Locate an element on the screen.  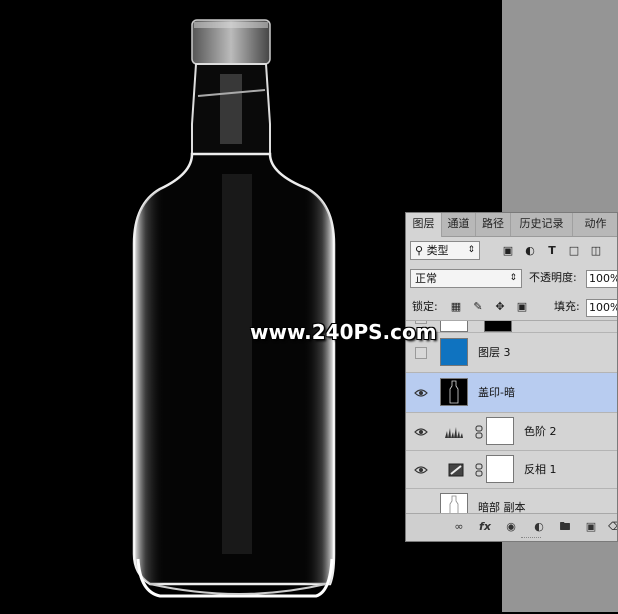
layer-name: 色阶 2 is located at coordinates (540, 432).